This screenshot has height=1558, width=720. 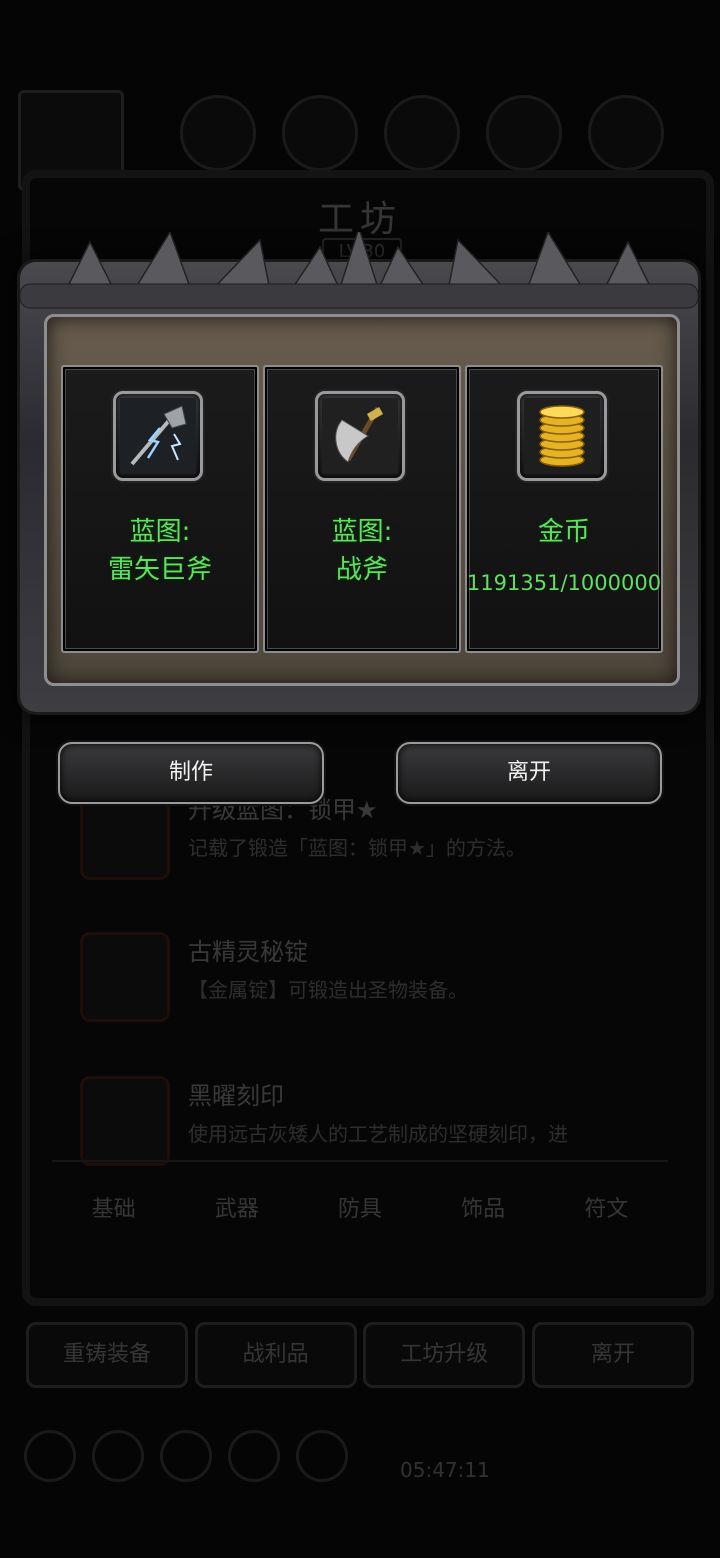 What do you see at coordinates (359, 270) in the screenshot?
I see `spiked-frame-ornament` at bounding box center [359, 270].